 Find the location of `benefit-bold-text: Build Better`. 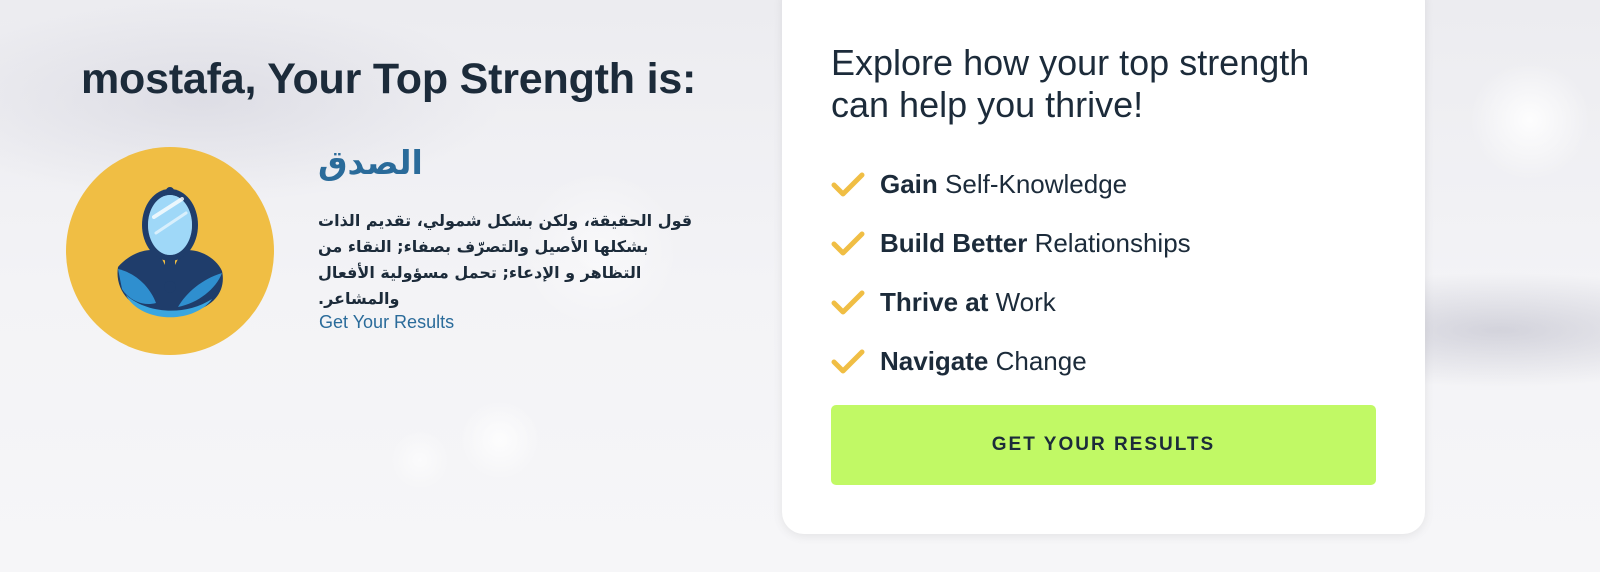

benefit-bold-text: Build Better is located at coordinates (954, 243).